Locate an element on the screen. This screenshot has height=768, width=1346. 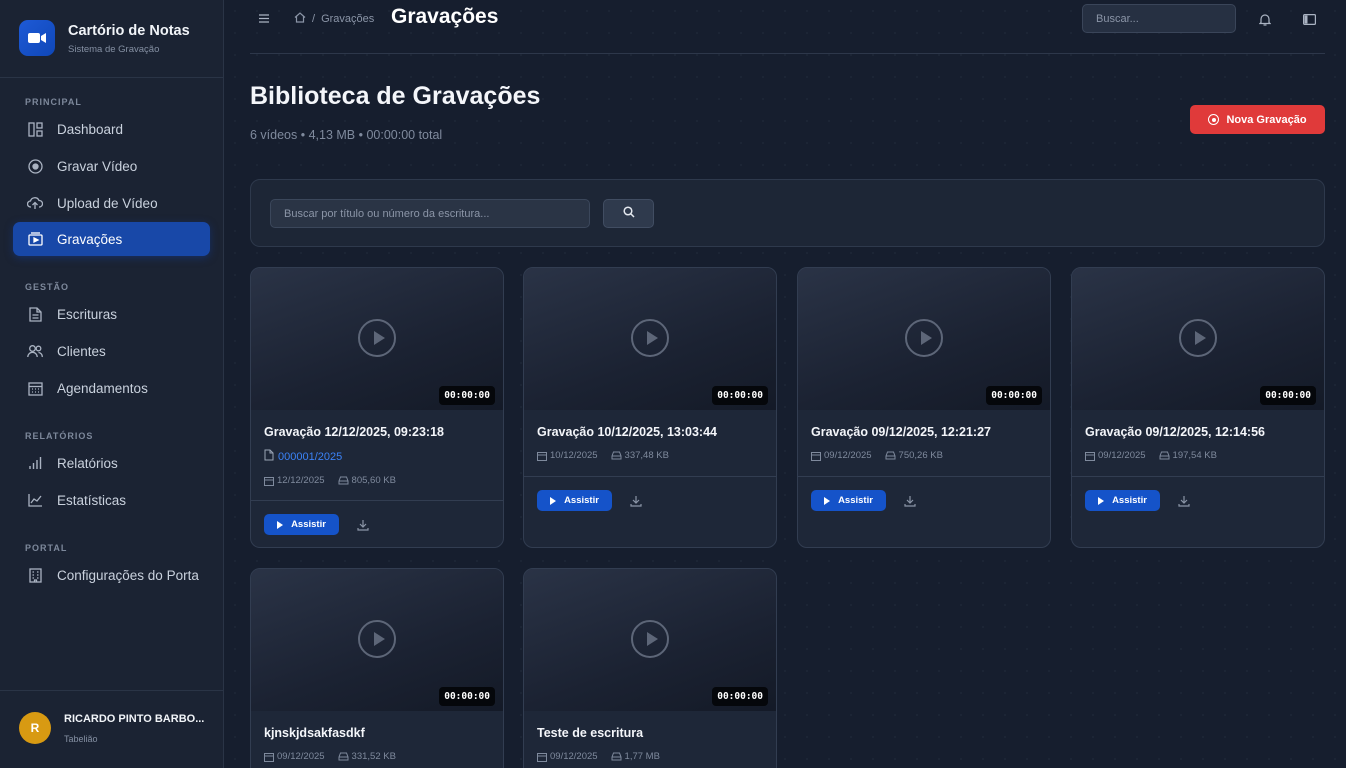
sidebar-item-upload-video: Upload de Vídeo is located at coordinates (111, 203).